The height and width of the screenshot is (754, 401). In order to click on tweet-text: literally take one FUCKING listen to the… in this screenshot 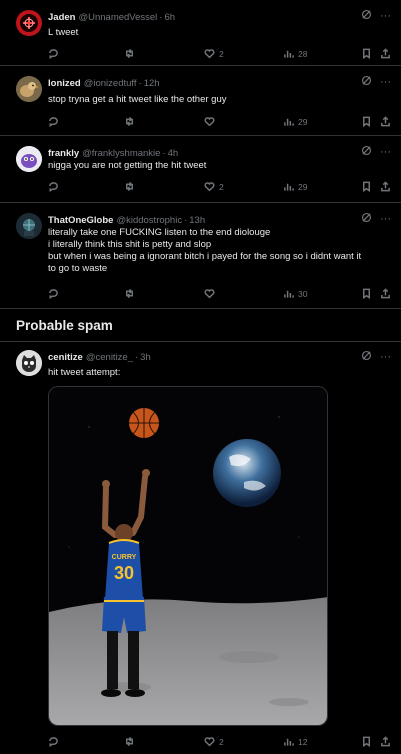, I will do `click(220, 251)`.